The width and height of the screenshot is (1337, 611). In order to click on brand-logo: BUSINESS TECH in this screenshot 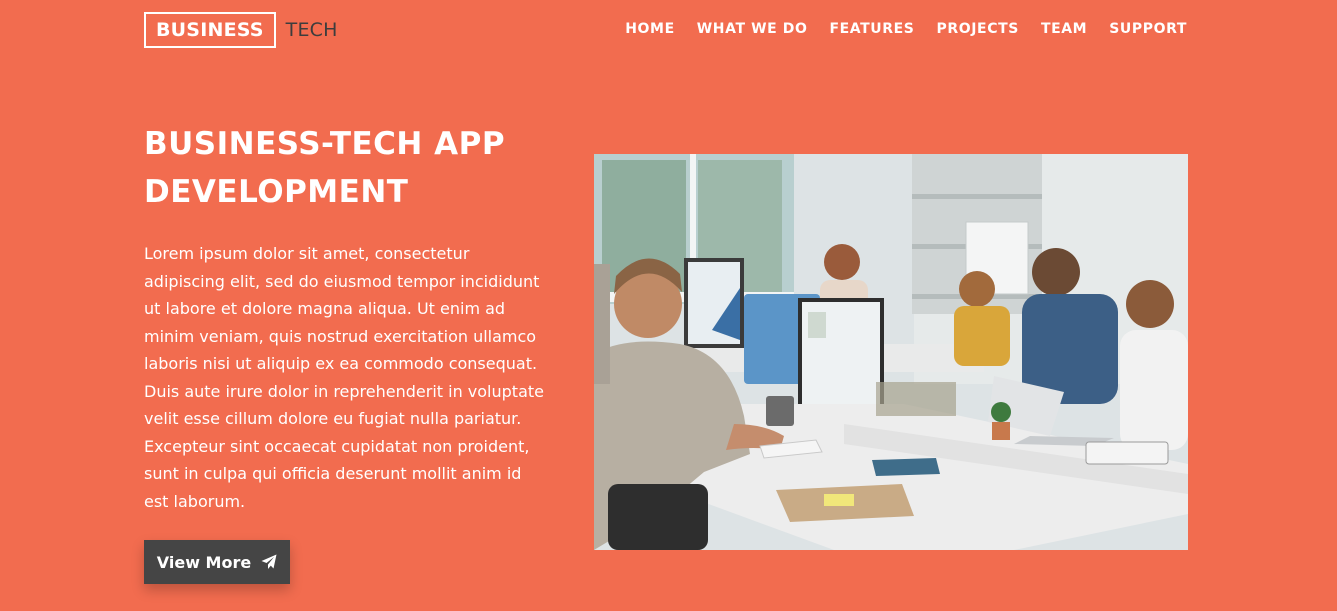, I will do `click(241, 30)`.